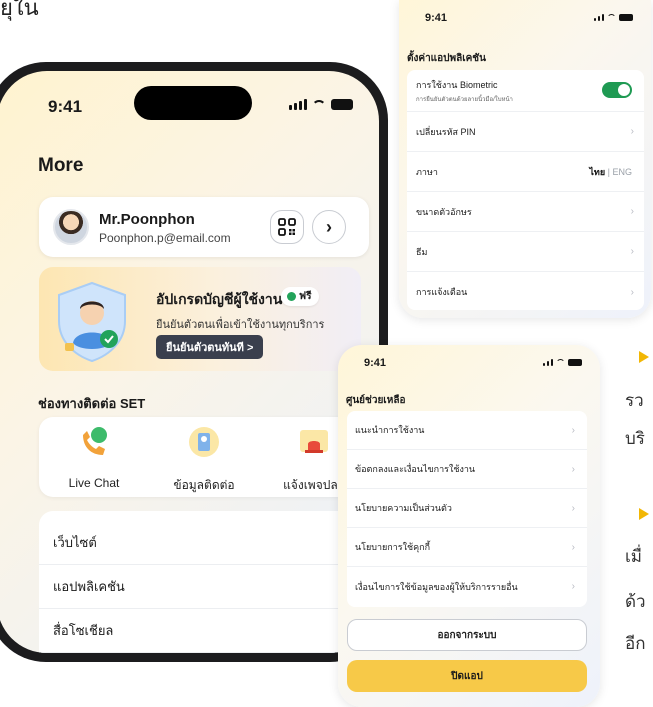  I want to click on language-switch: ไทย | ENG, so click(610, 172).